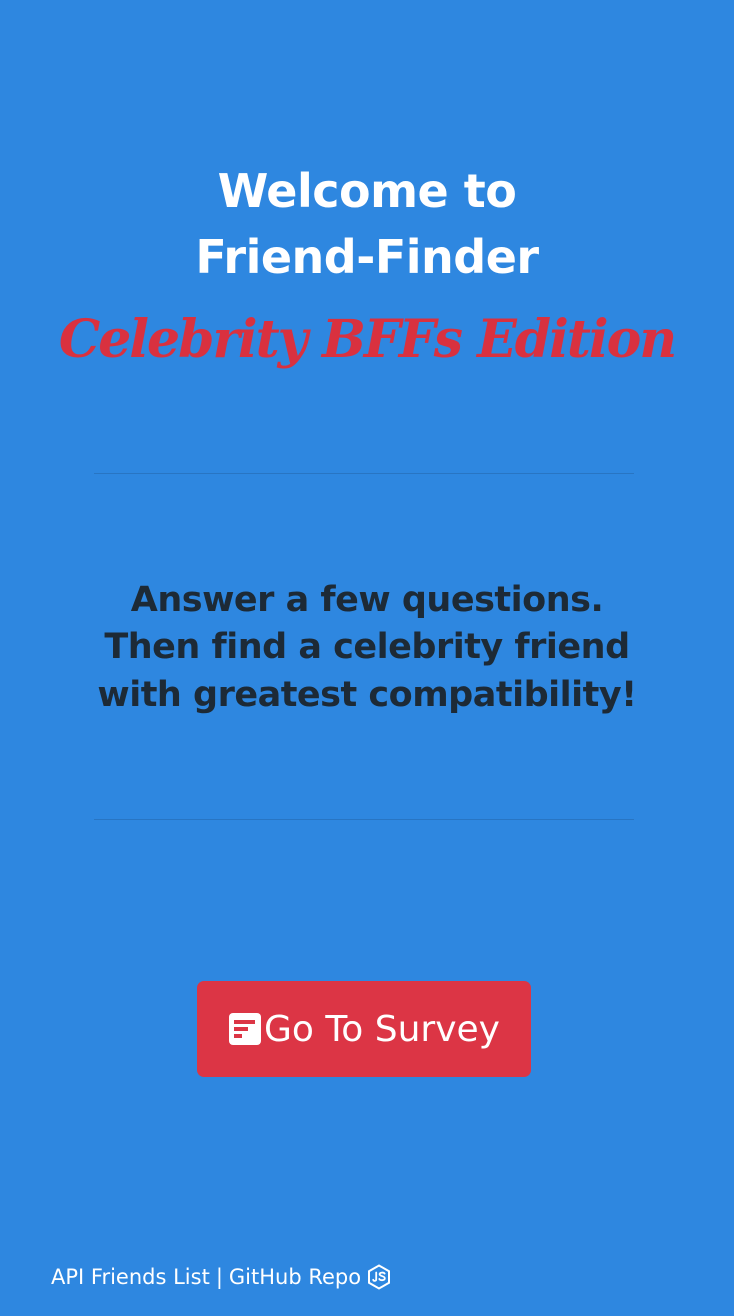  I want to click on page-subtitle: Celebrity BFFs Edition, so click(367, 339).